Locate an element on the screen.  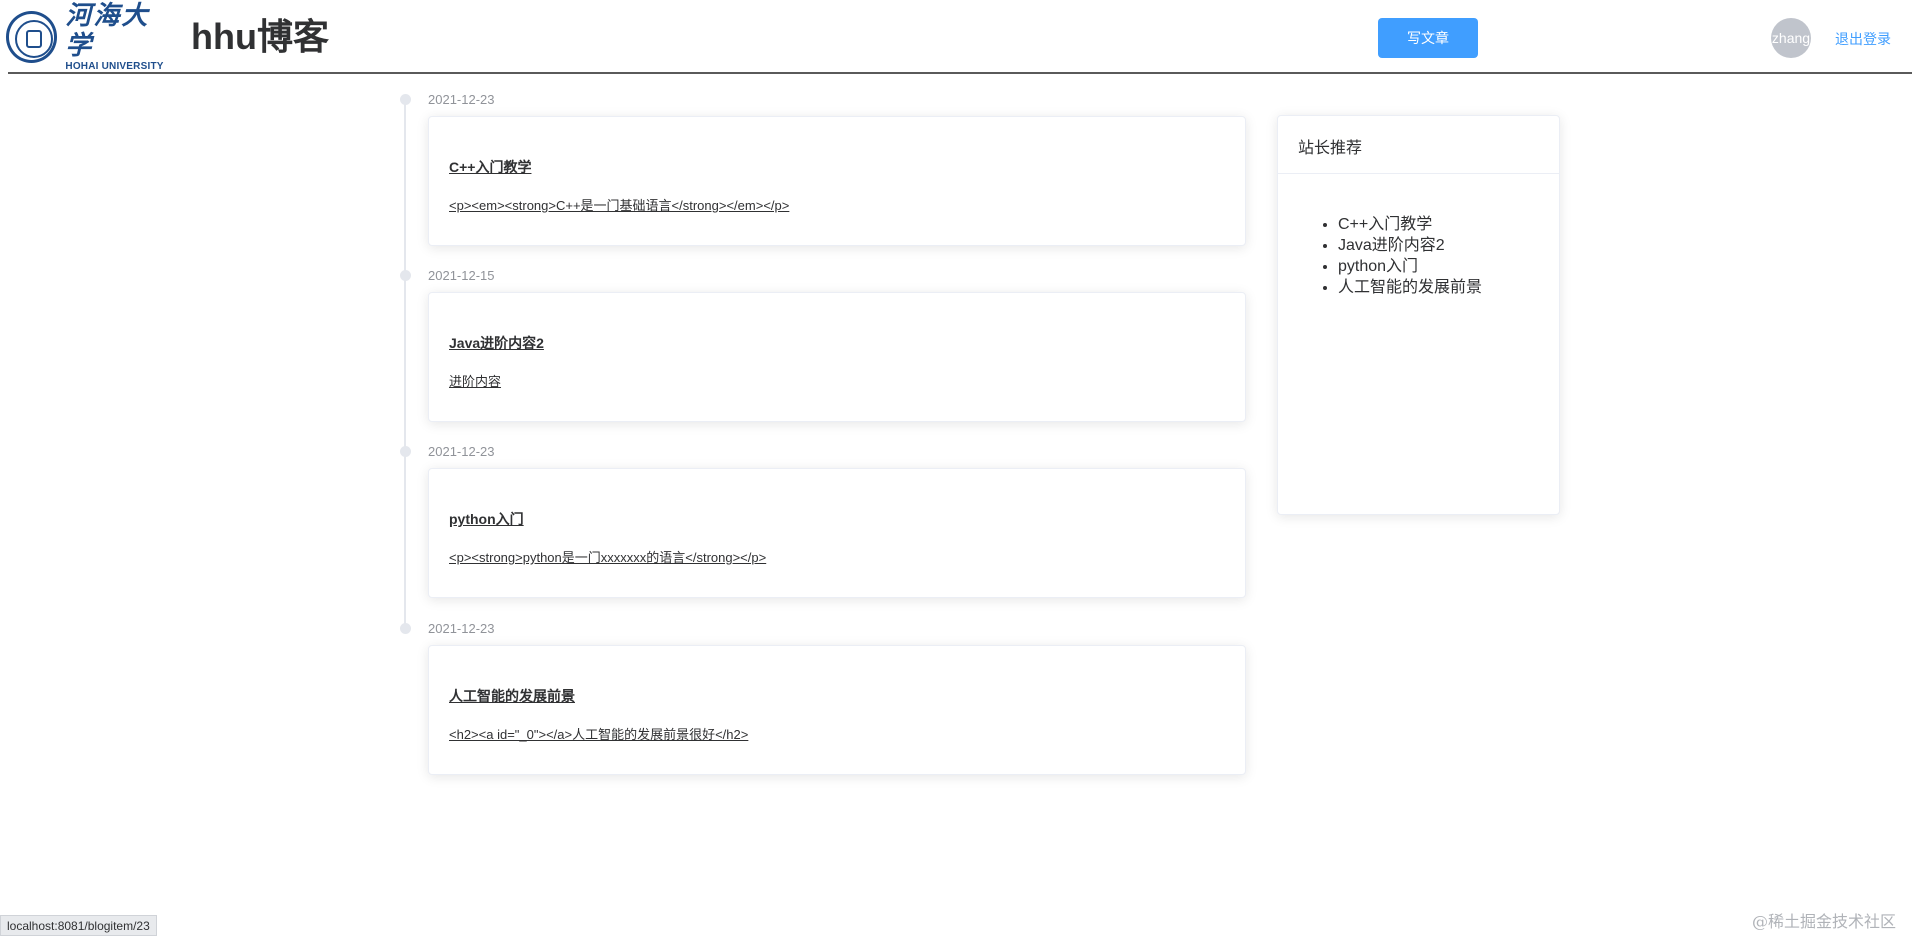
timeline-axis is located at coordinates (405, 365).